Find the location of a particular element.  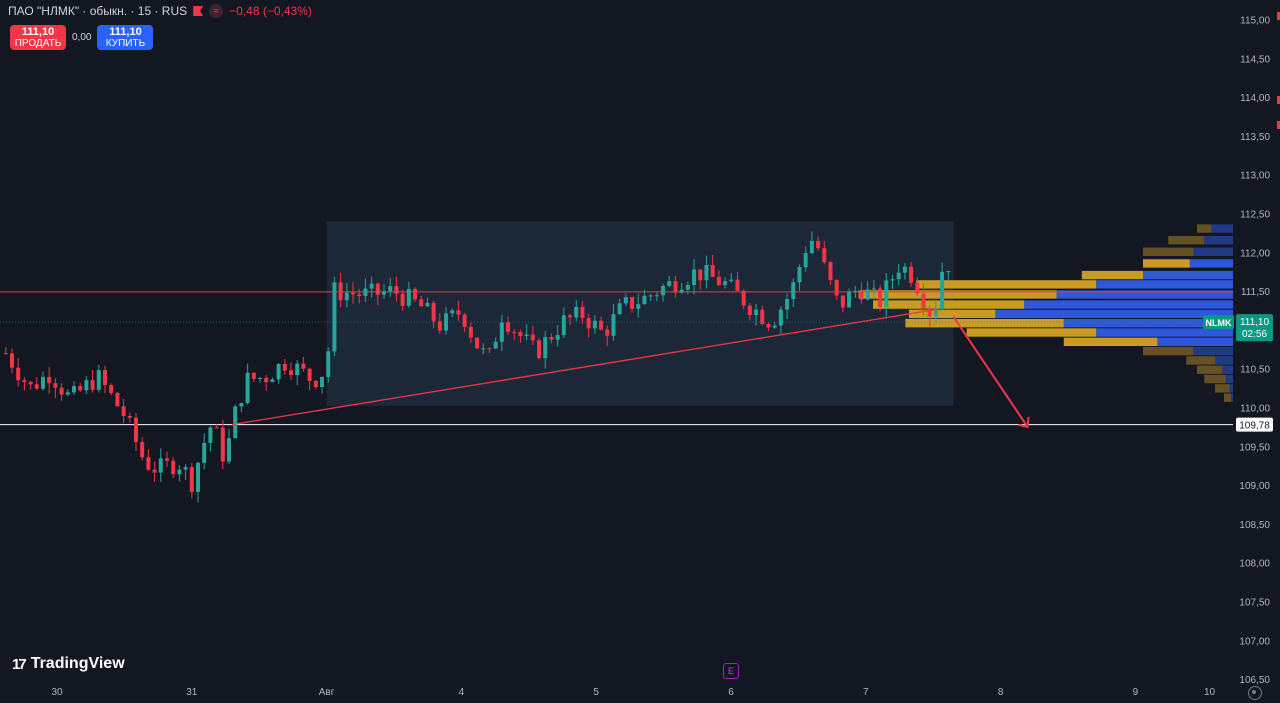

x-tick-label: Авг is located at coordinates (327, 692).